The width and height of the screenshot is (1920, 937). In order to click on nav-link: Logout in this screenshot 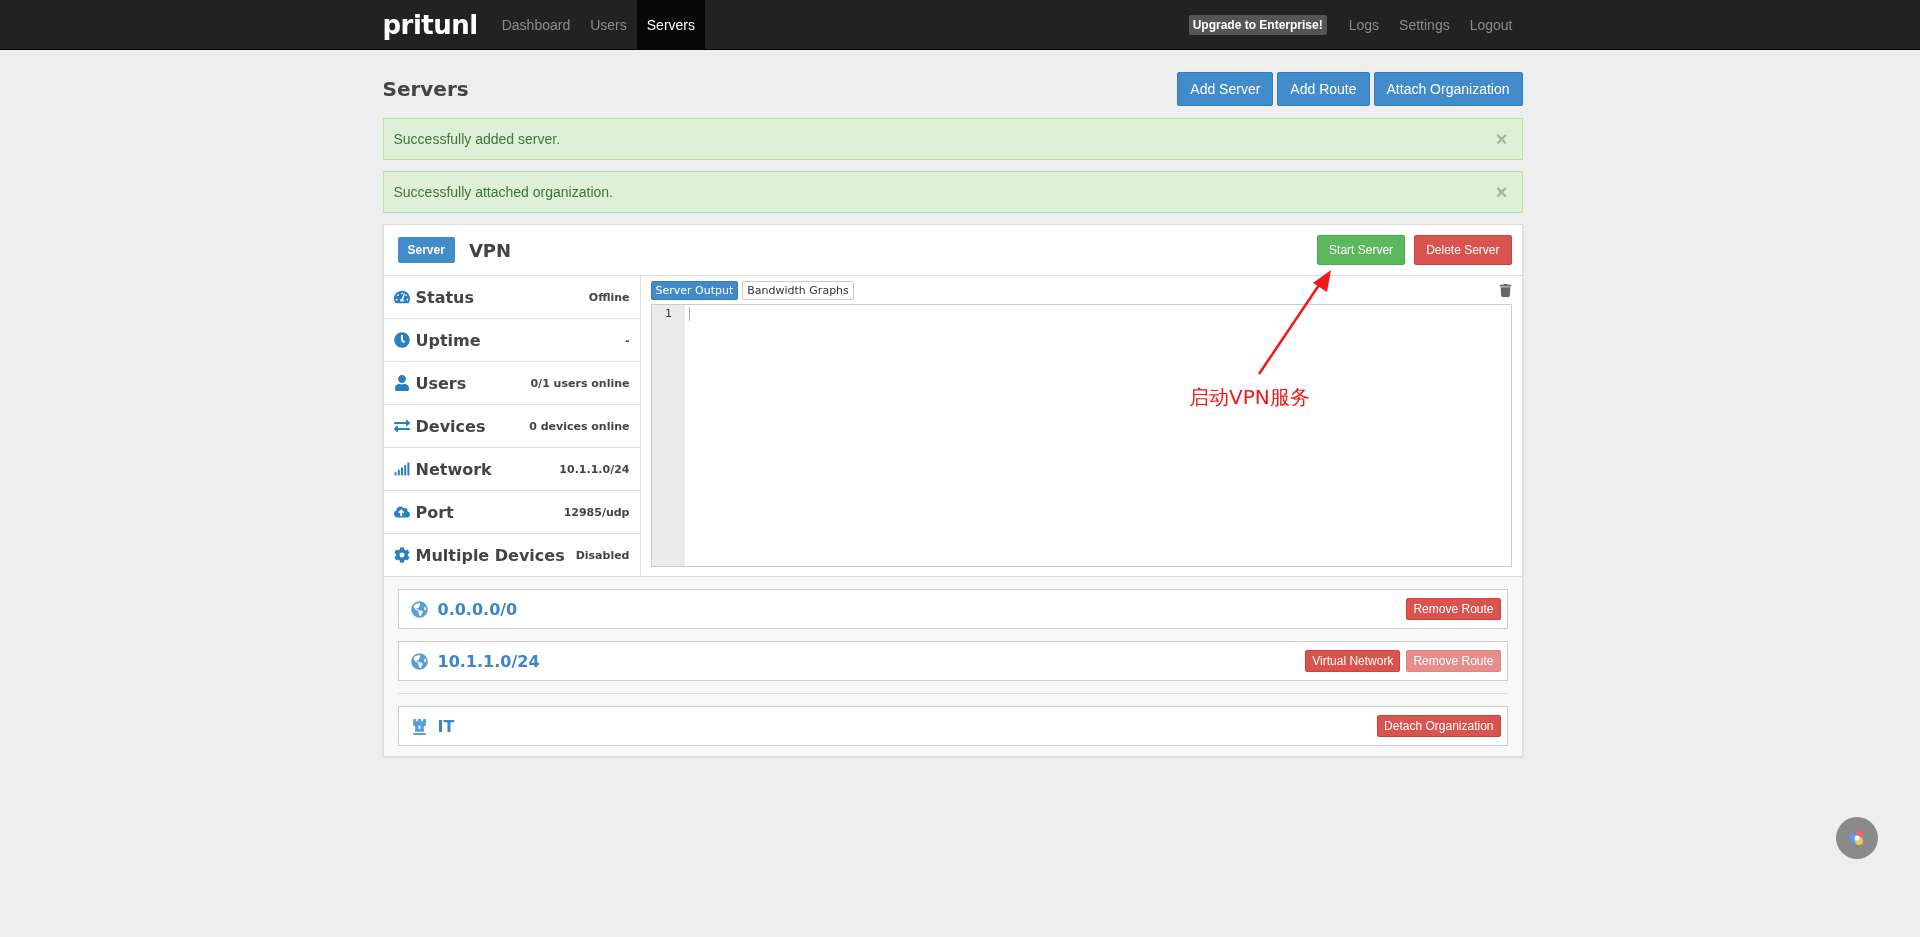, I will do `click(1491, 24)`.